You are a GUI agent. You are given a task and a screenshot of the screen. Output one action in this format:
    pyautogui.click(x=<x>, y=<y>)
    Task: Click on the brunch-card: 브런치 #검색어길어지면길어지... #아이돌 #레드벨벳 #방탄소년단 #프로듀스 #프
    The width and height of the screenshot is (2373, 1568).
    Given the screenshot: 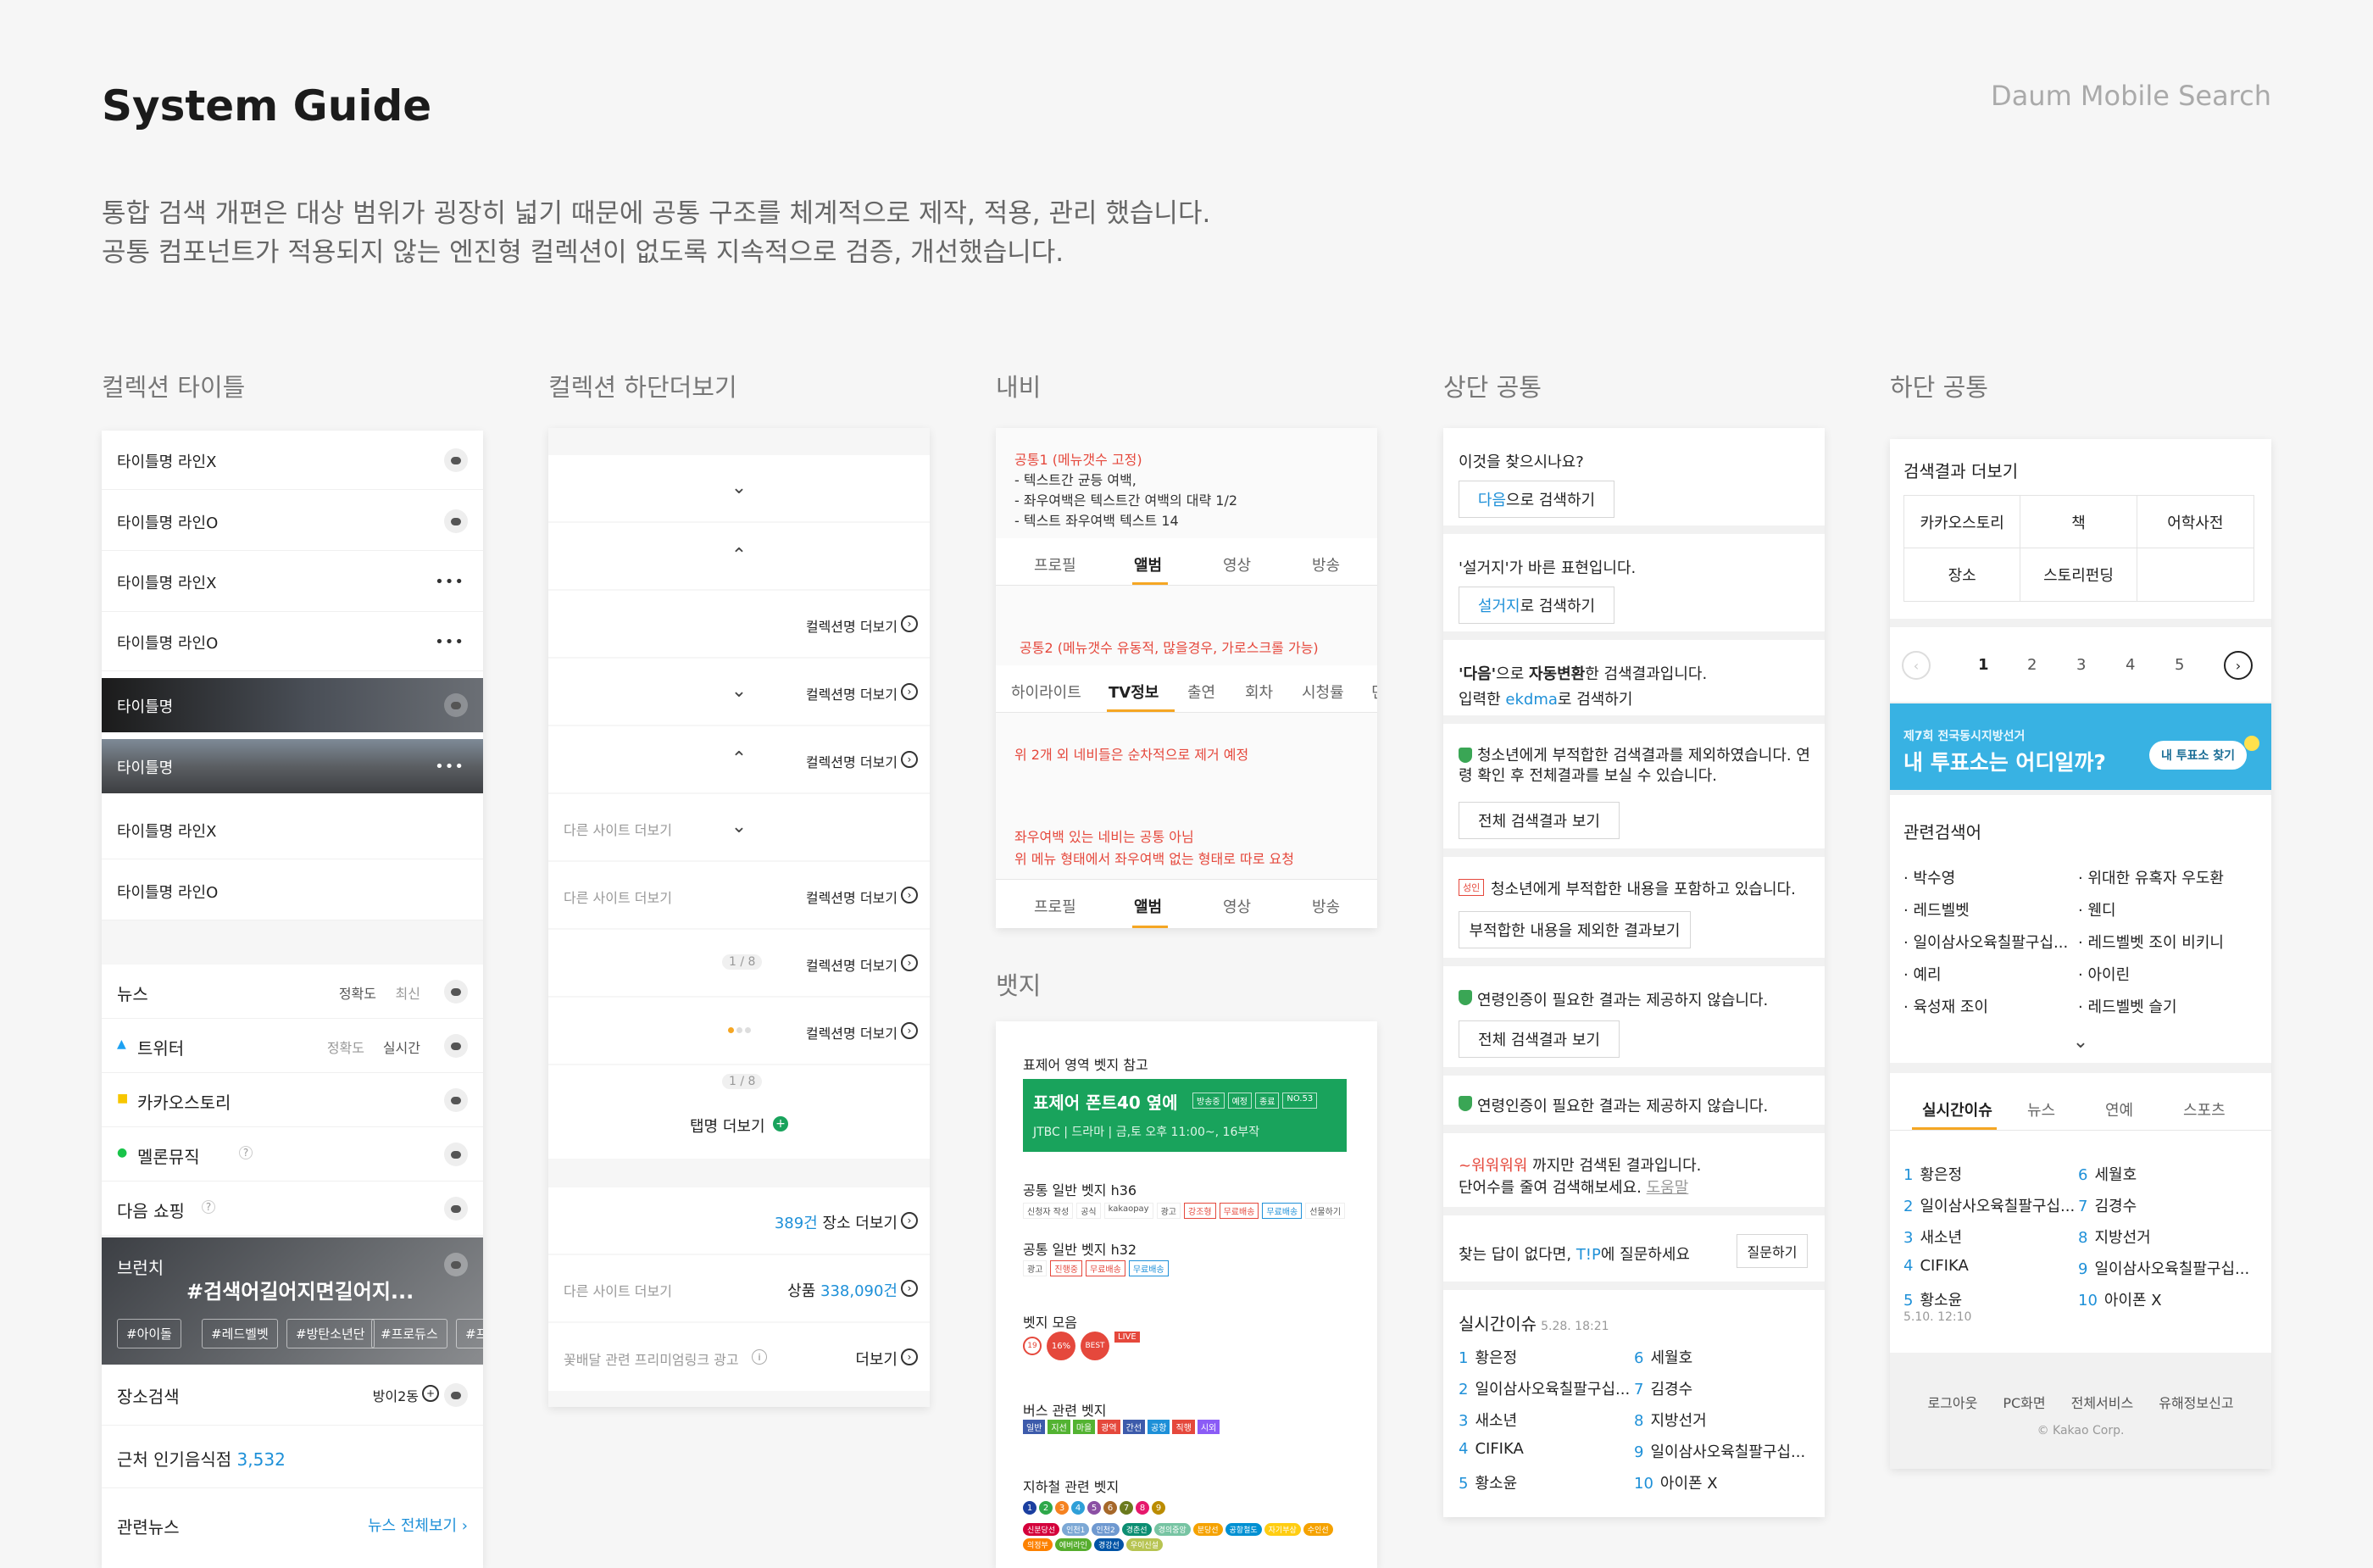 What is the action you would take?
    pyautogui.click(x=292, y=1301)
    